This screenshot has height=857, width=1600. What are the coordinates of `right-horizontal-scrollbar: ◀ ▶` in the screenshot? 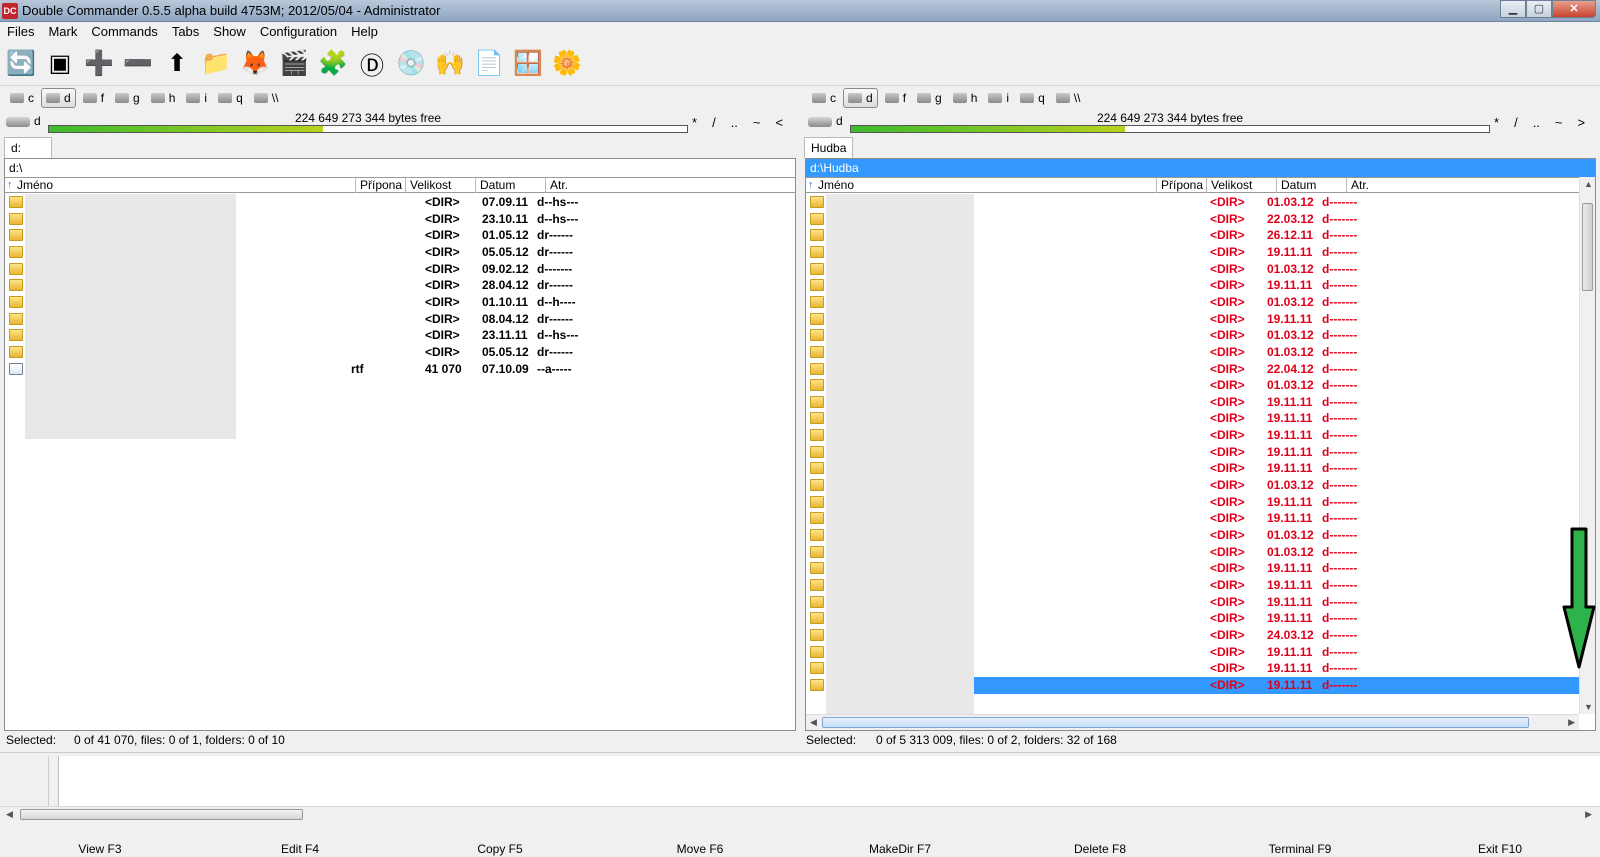 It's located at (1192, 722).